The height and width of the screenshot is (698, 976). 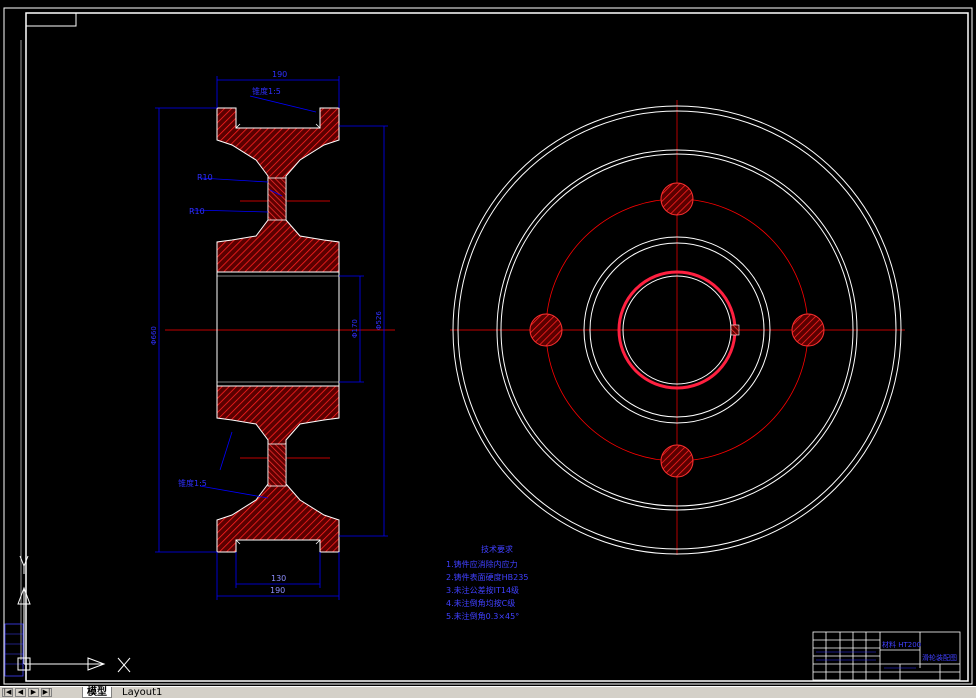 I want to click on prev-tab-button: ◀, so click(x=20, y=692).